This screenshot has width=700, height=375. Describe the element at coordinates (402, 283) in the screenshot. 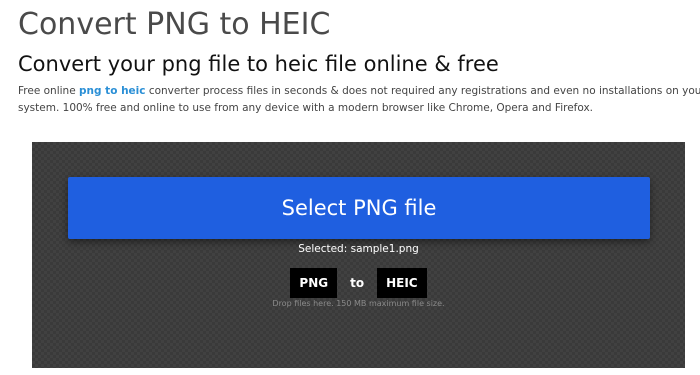

I see `to-format-button: HEIC` at that location.